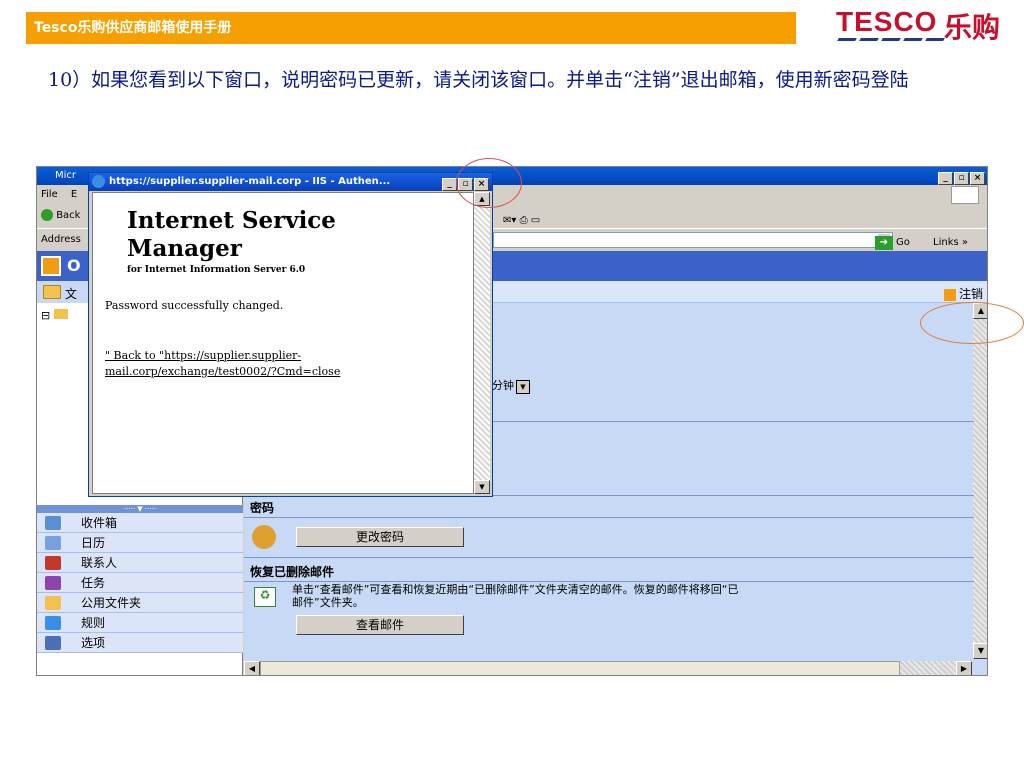 The height and width of the screenshot is (768, 1024). Describe the element at coordinates (380, 537) in the screenshot. I see `change-password-button: 更改密码` at that location.